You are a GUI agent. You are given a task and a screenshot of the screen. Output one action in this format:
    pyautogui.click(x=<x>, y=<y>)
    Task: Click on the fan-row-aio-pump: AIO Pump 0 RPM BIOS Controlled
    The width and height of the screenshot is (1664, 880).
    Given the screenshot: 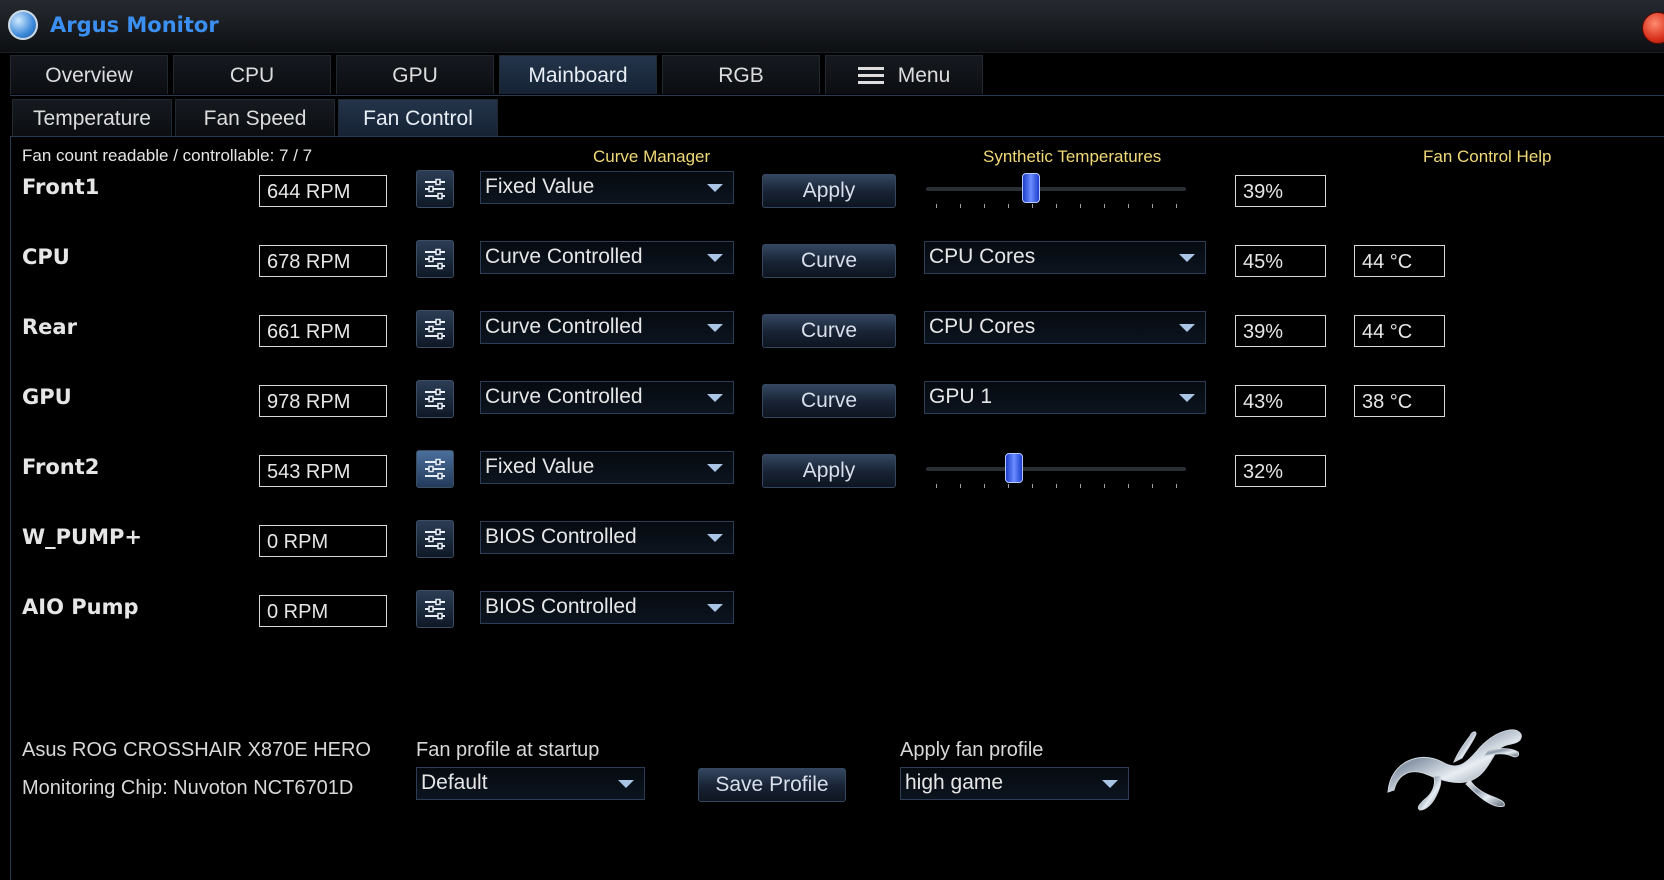 What is the action you would take?
    pyautogui.click(x=832, y=617)
    